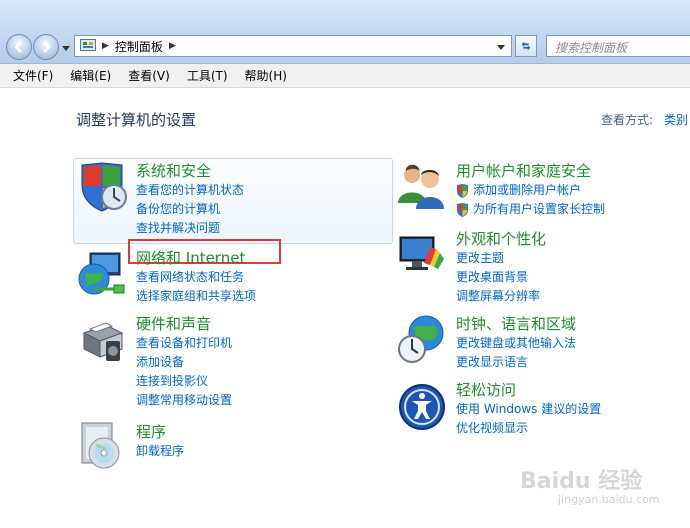 Image resolution: width=690 pixels, height=528 pixels. I want to click on breadcrumb-control-panel: 控制面板, so click(139, 46).